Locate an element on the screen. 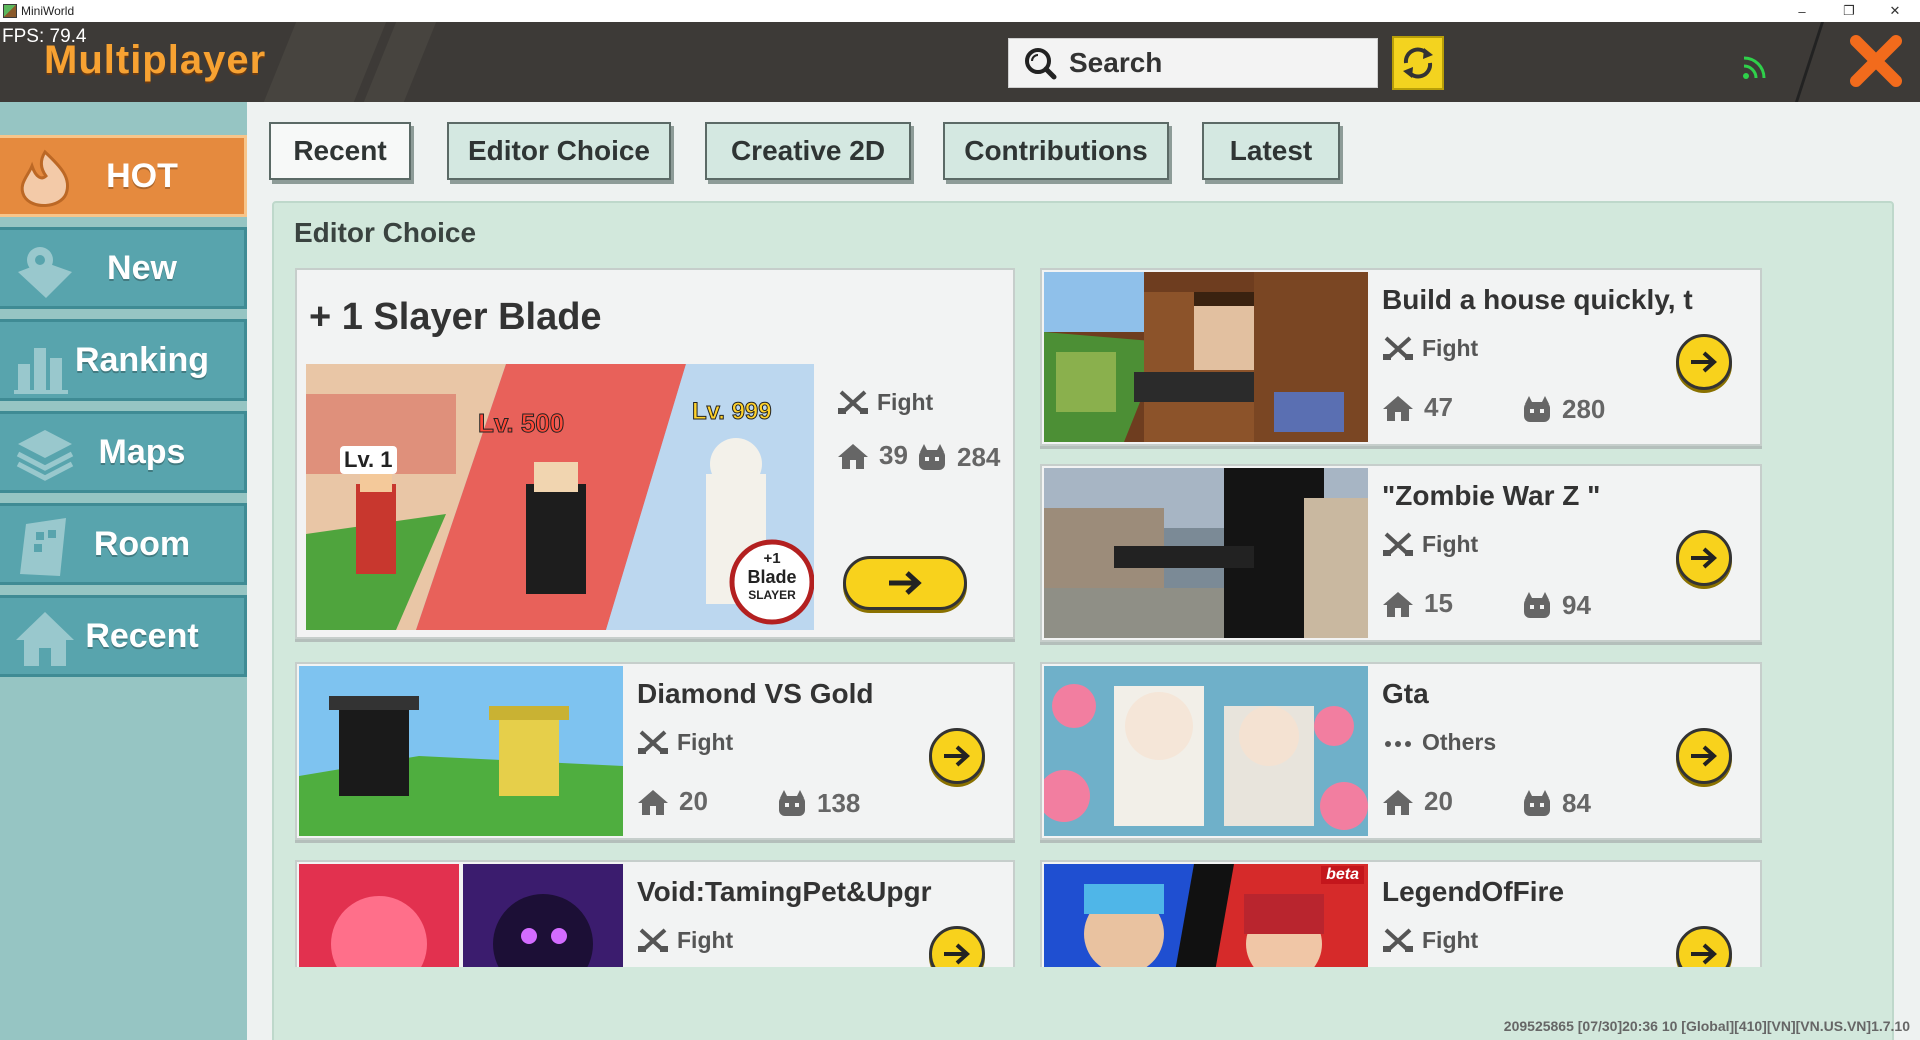 The width and height of the screenshot is (1920, 1040). map-pin-icon is located at coordinates (45, 272).